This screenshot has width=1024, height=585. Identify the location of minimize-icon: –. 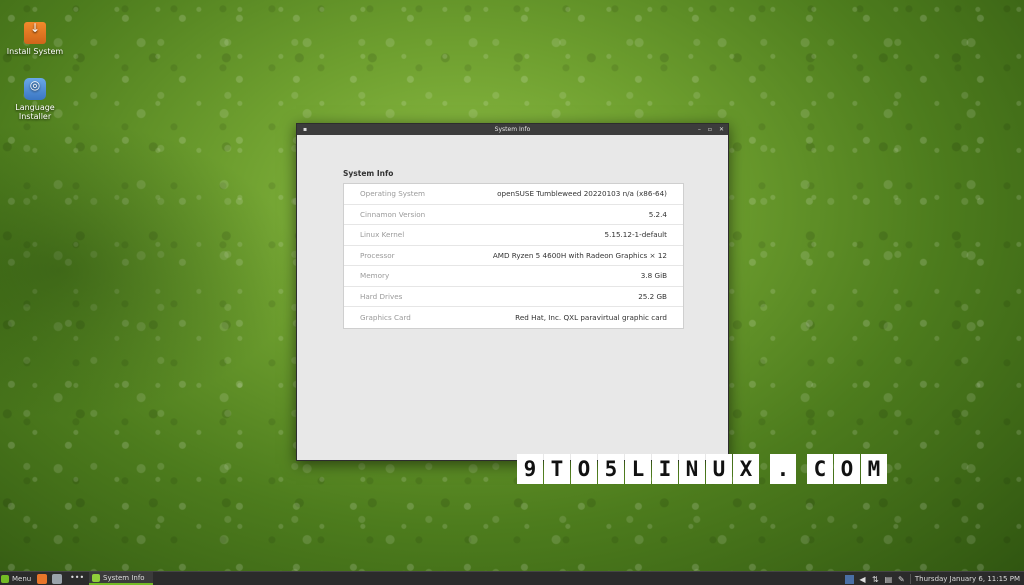
(699, 129).